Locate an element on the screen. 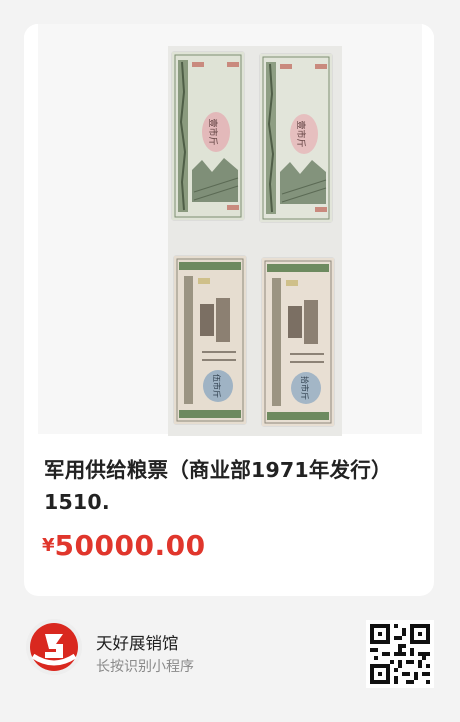  ration-coupon-green-right: 壹市斤 is located at coordinates (296, 138).